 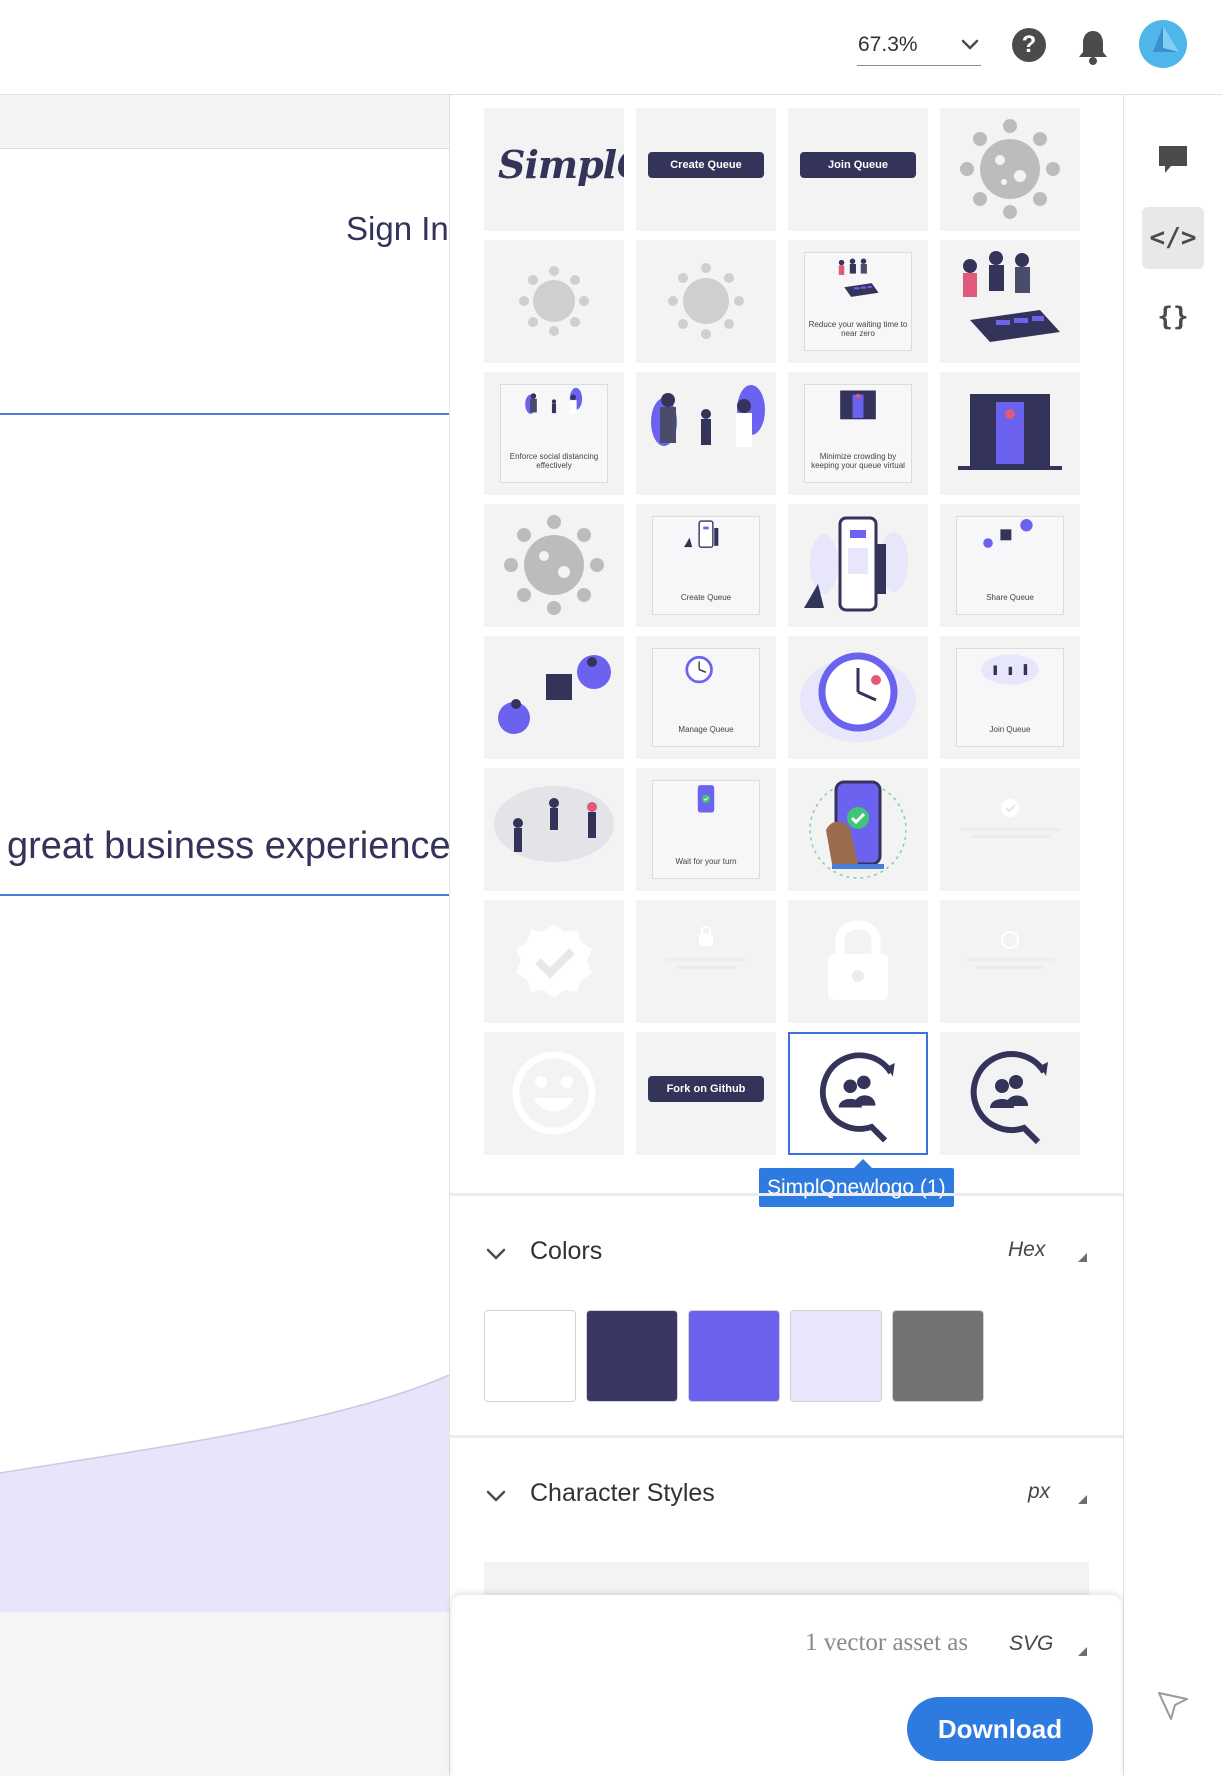 I want to click on comments-button, so click(x=1173, y=160).